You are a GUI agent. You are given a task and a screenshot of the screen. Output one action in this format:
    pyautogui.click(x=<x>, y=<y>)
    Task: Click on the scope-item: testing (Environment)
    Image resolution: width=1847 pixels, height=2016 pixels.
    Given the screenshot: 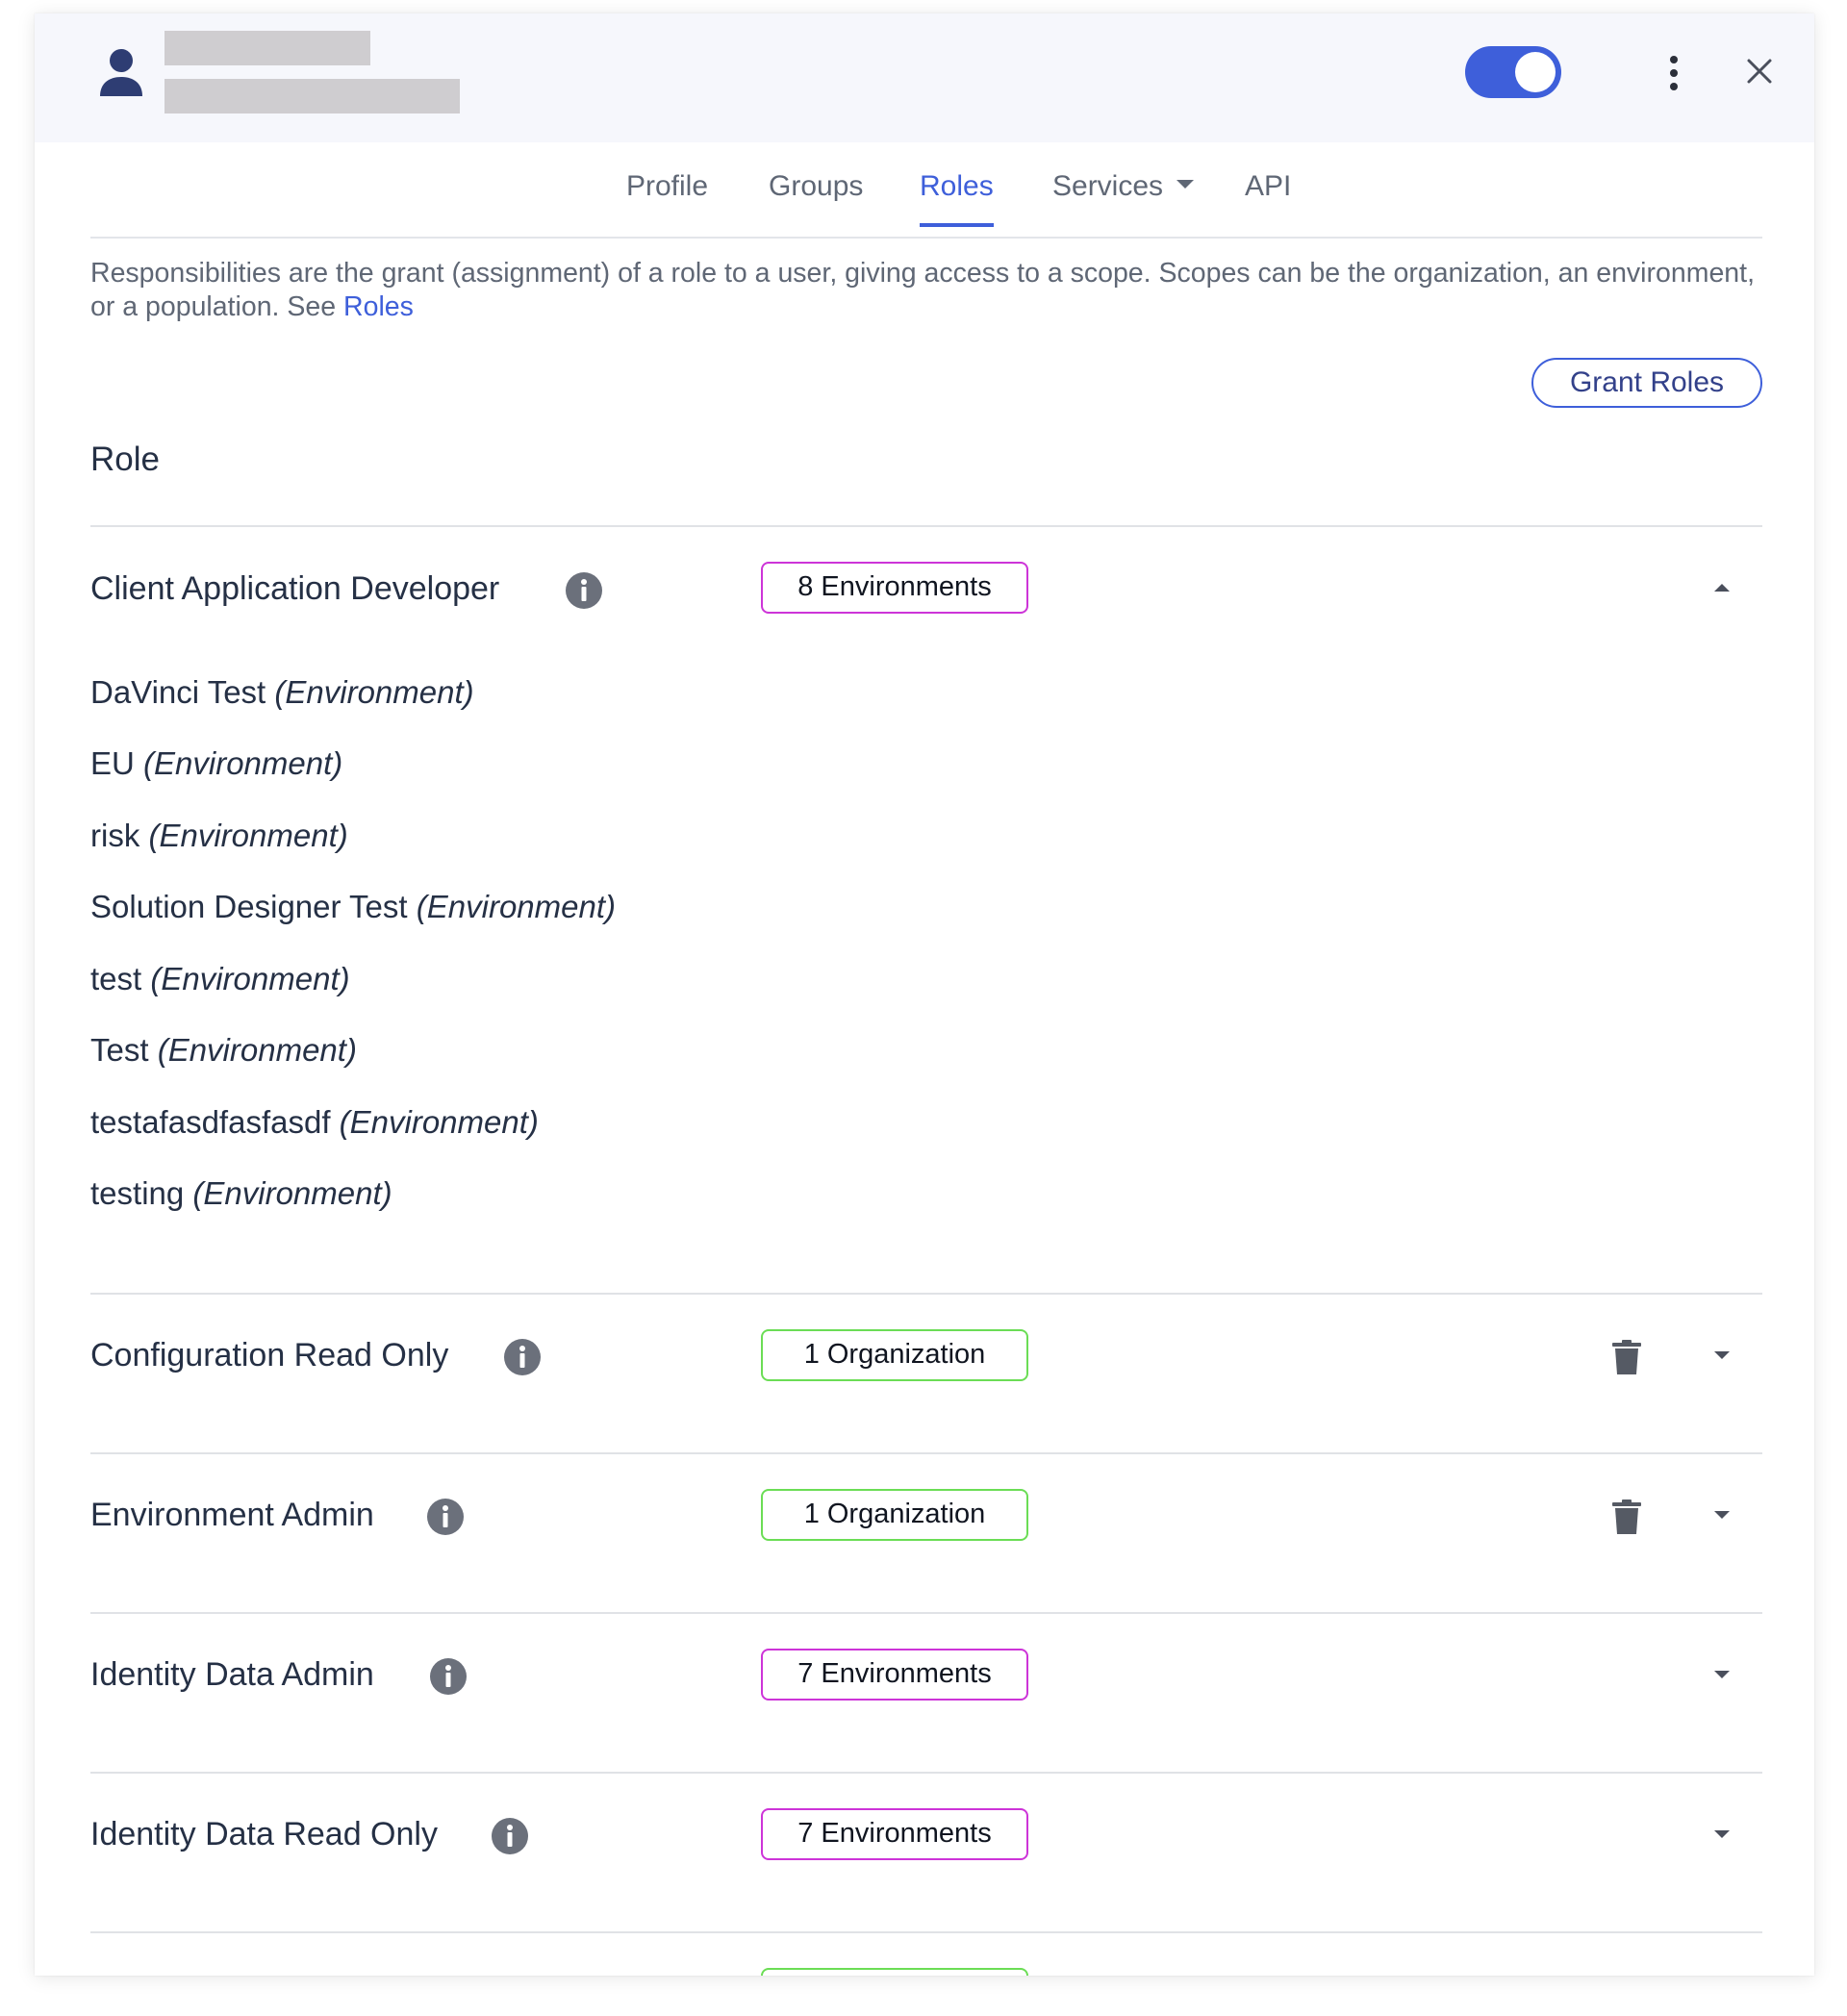 What is the action you would take?
    pyautogui.click(x=241, y=1194)
    